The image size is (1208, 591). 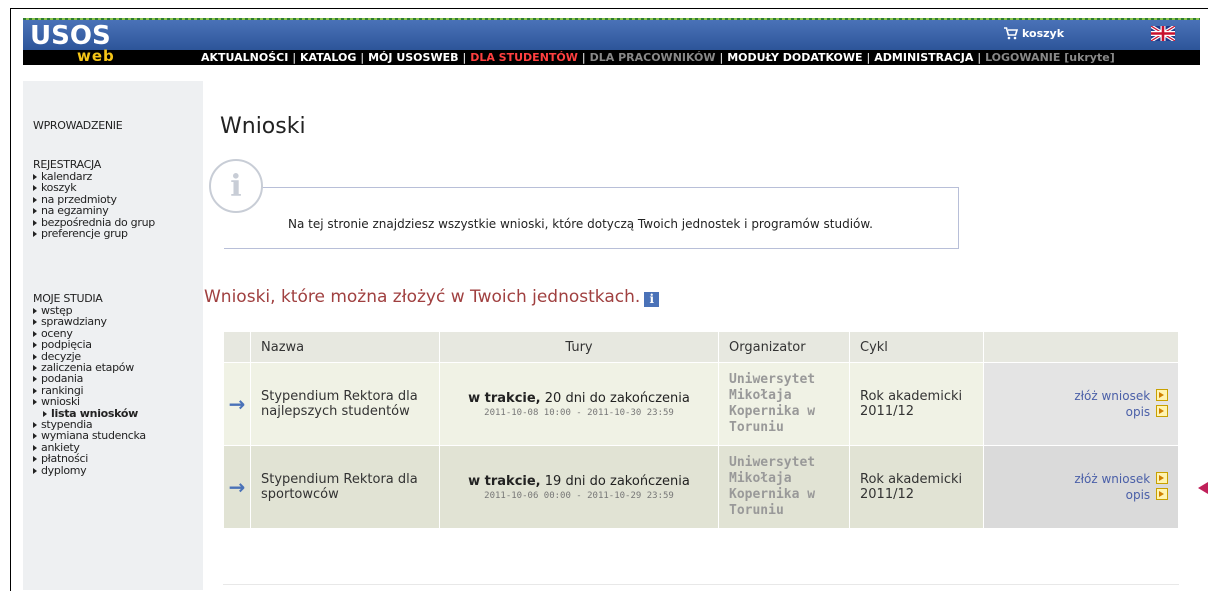 What do you see at coordinates (244, 57) in the screenshot?
I see `nav-item-0: AKTUALNOŚCI` at bounding box center [244, 57].